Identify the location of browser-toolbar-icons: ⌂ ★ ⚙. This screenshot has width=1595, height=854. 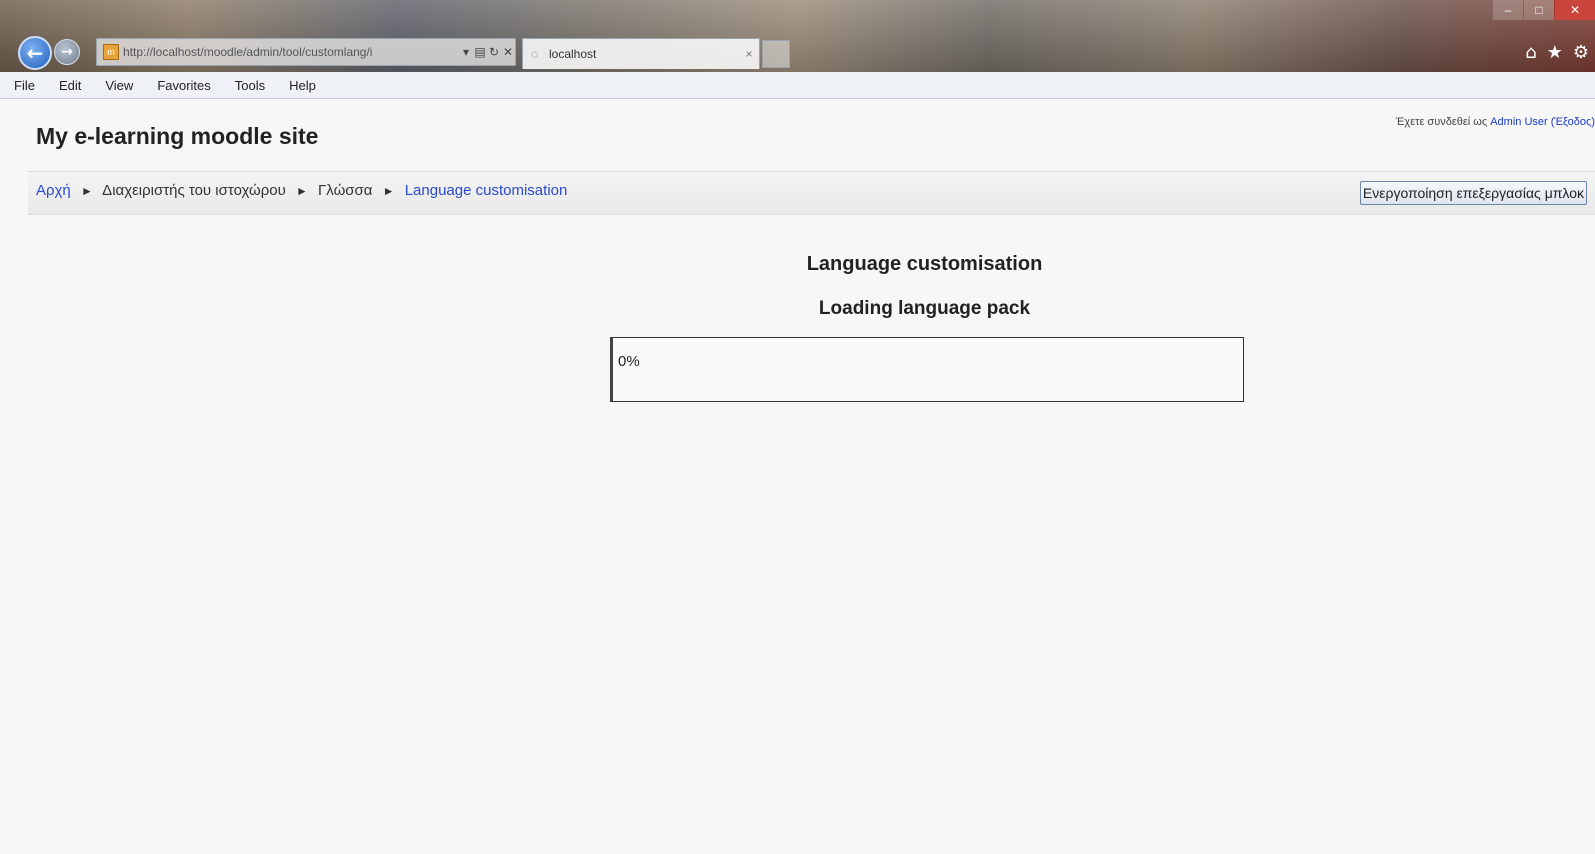
(1557, 52).